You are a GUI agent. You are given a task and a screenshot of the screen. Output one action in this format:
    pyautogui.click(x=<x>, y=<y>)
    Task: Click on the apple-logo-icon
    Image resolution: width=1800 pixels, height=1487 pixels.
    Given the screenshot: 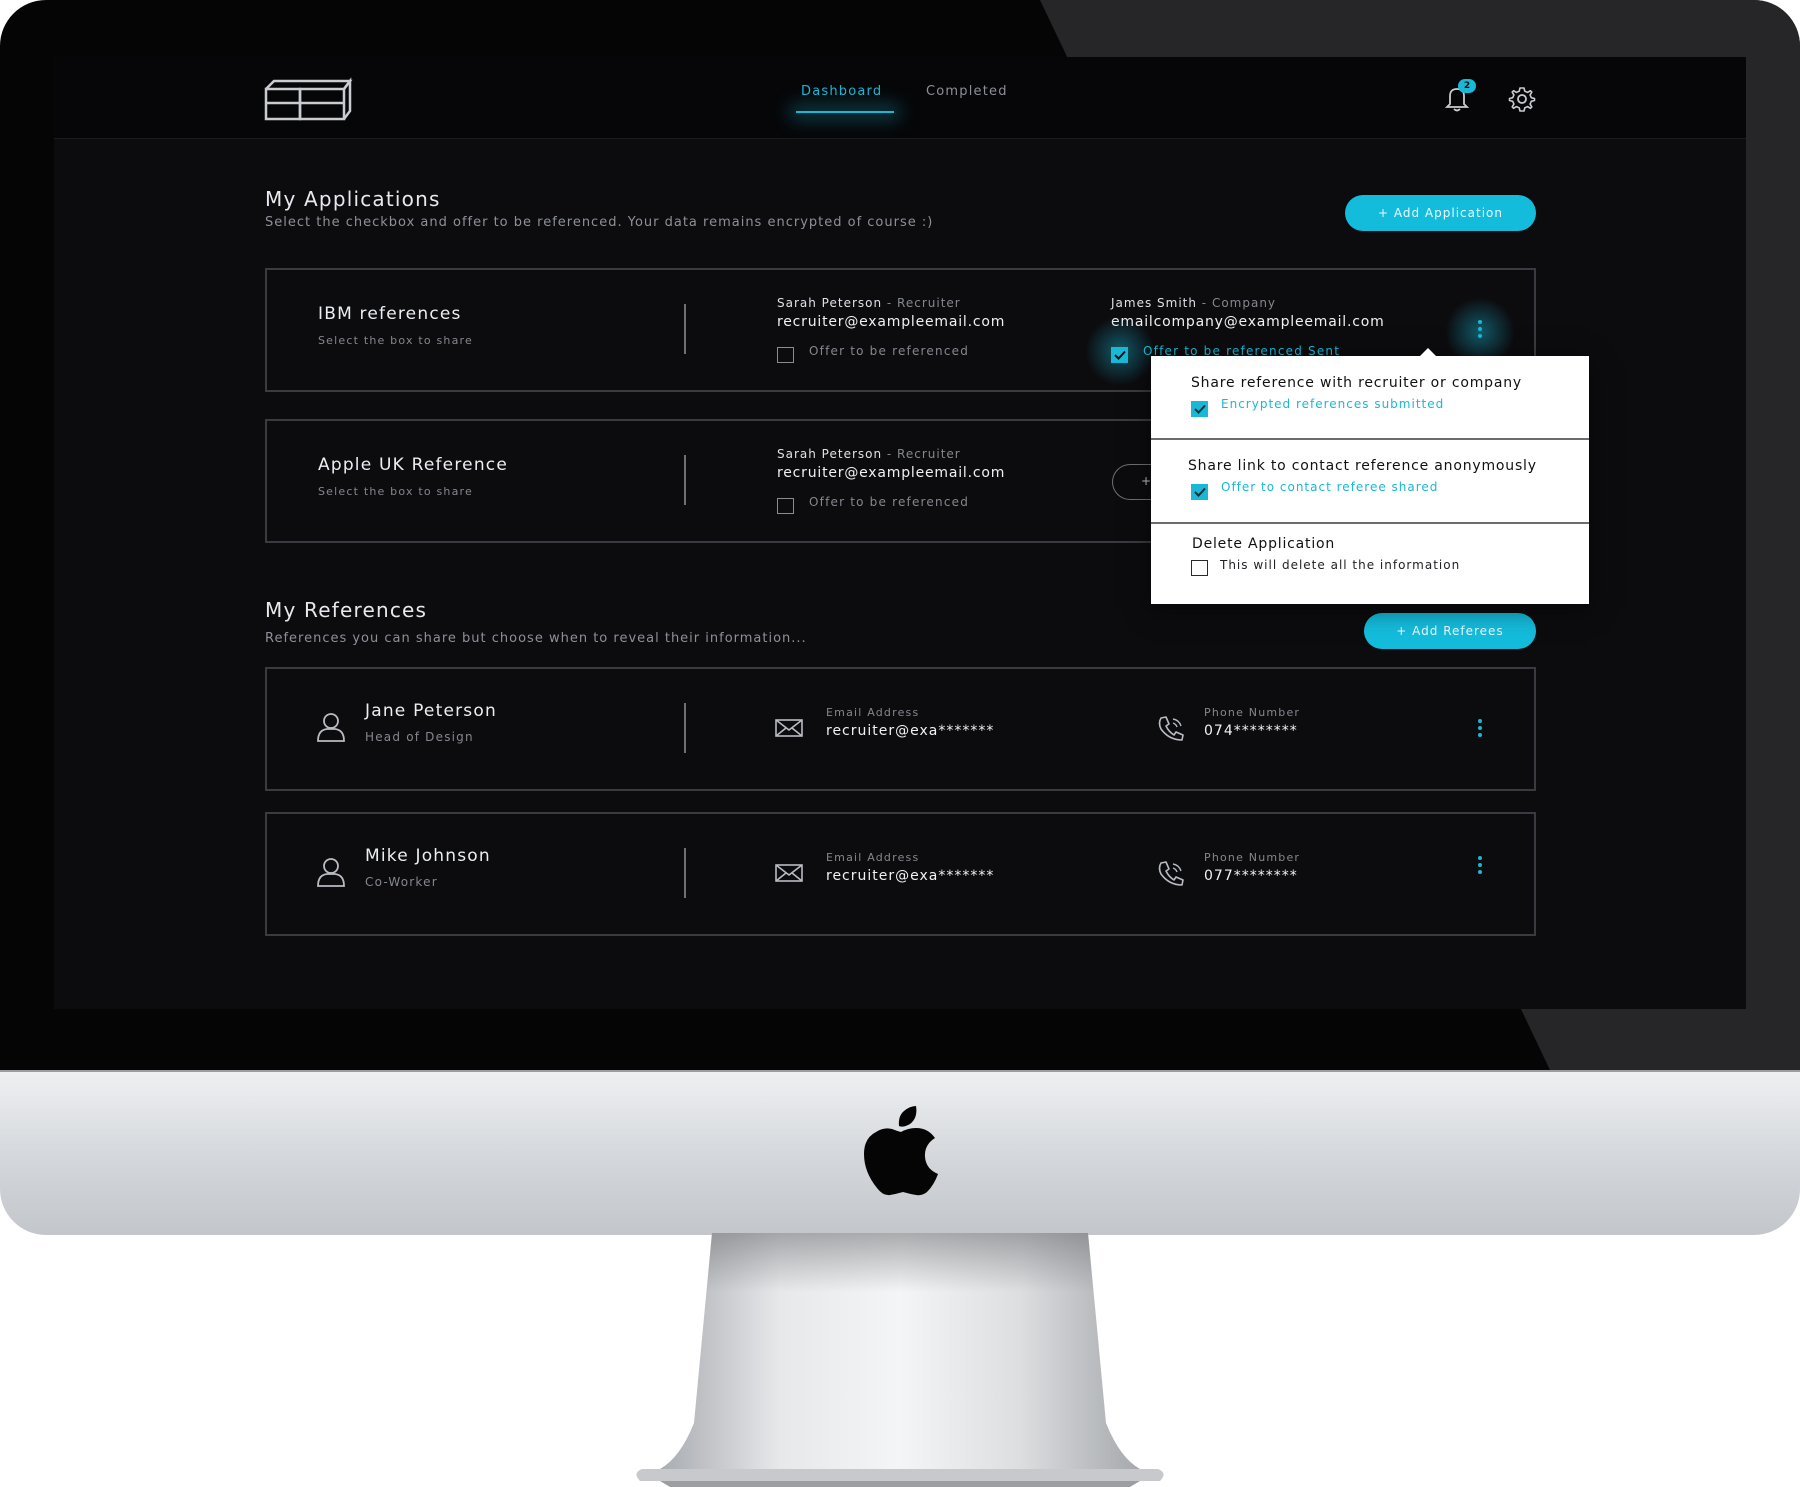 What is the action you would take?
    pyautogui.click(x=901, y=1151)
    